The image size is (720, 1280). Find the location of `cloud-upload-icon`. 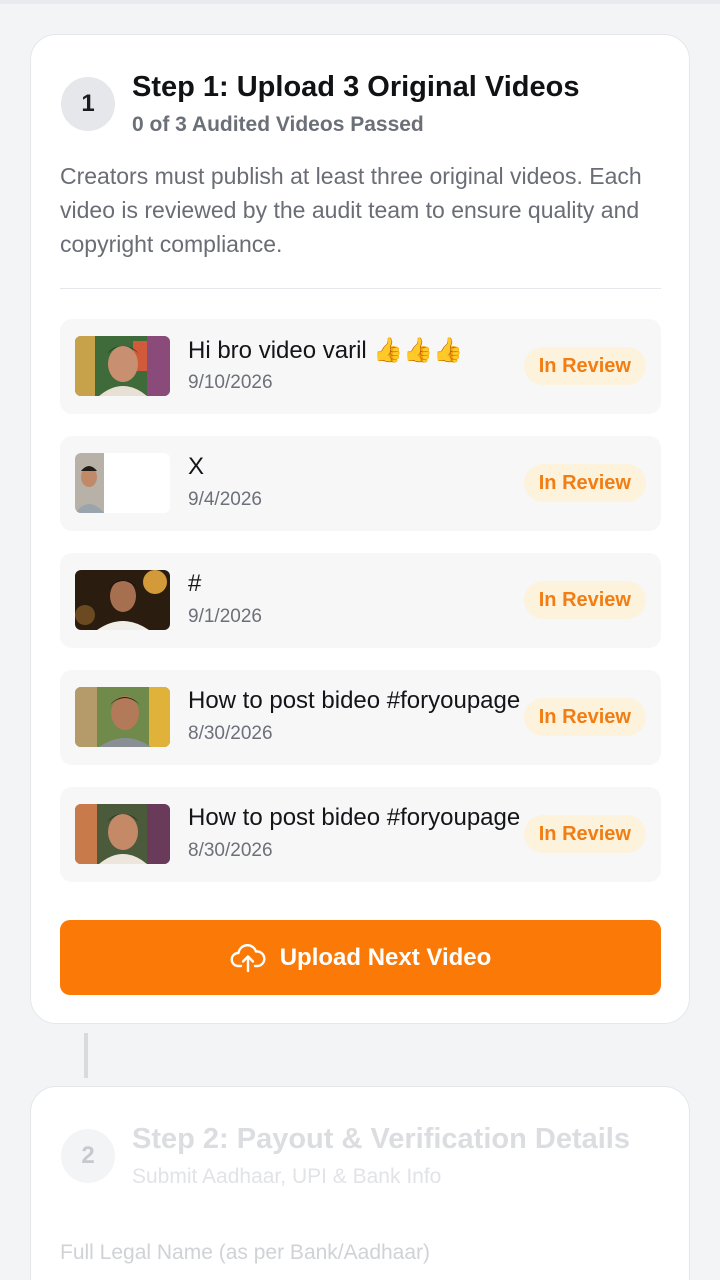

cloud-upload-icon is located at coordinates (248, 958).